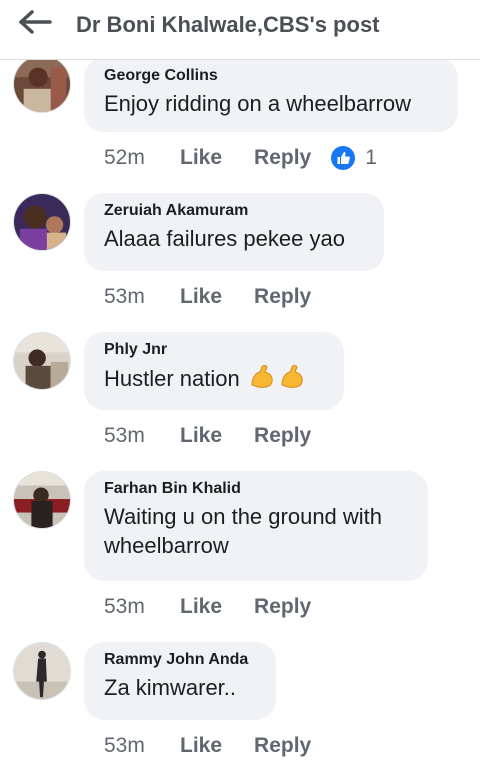 The image size is (480, 764). Describe the element at coordinates (166, 545) in the screenshot. I see `comment-text-line: wheelbarrow` at that location.